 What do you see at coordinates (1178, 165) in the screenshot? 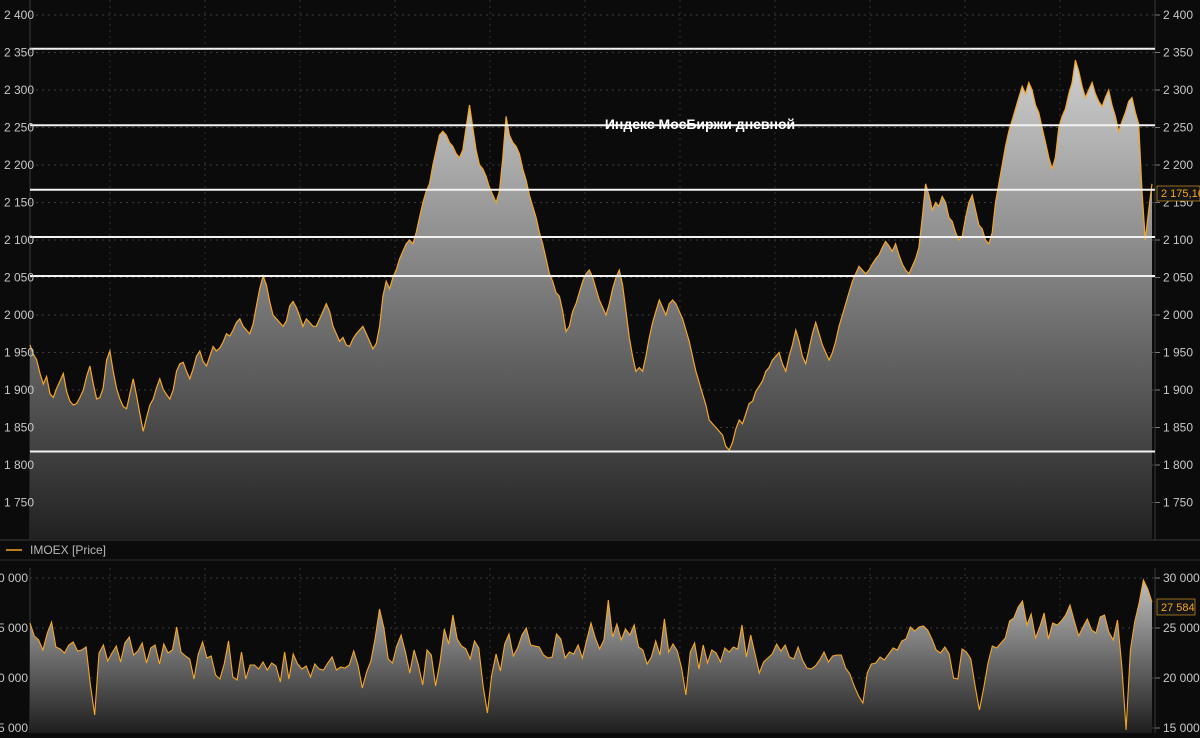
I see `price-tick-label-right: 2 200` at bounding box center [1178, 165].